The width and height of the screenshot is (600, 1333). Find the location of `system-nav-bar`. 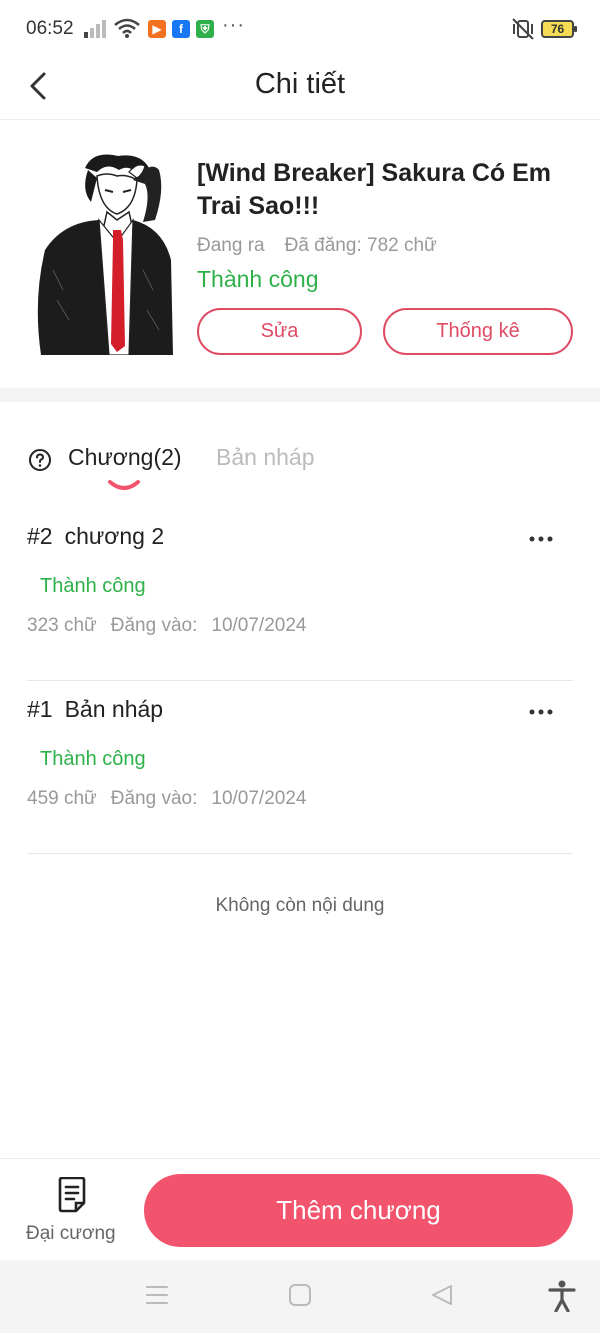

system-nav-bar is located at coordinates (300, 1296).